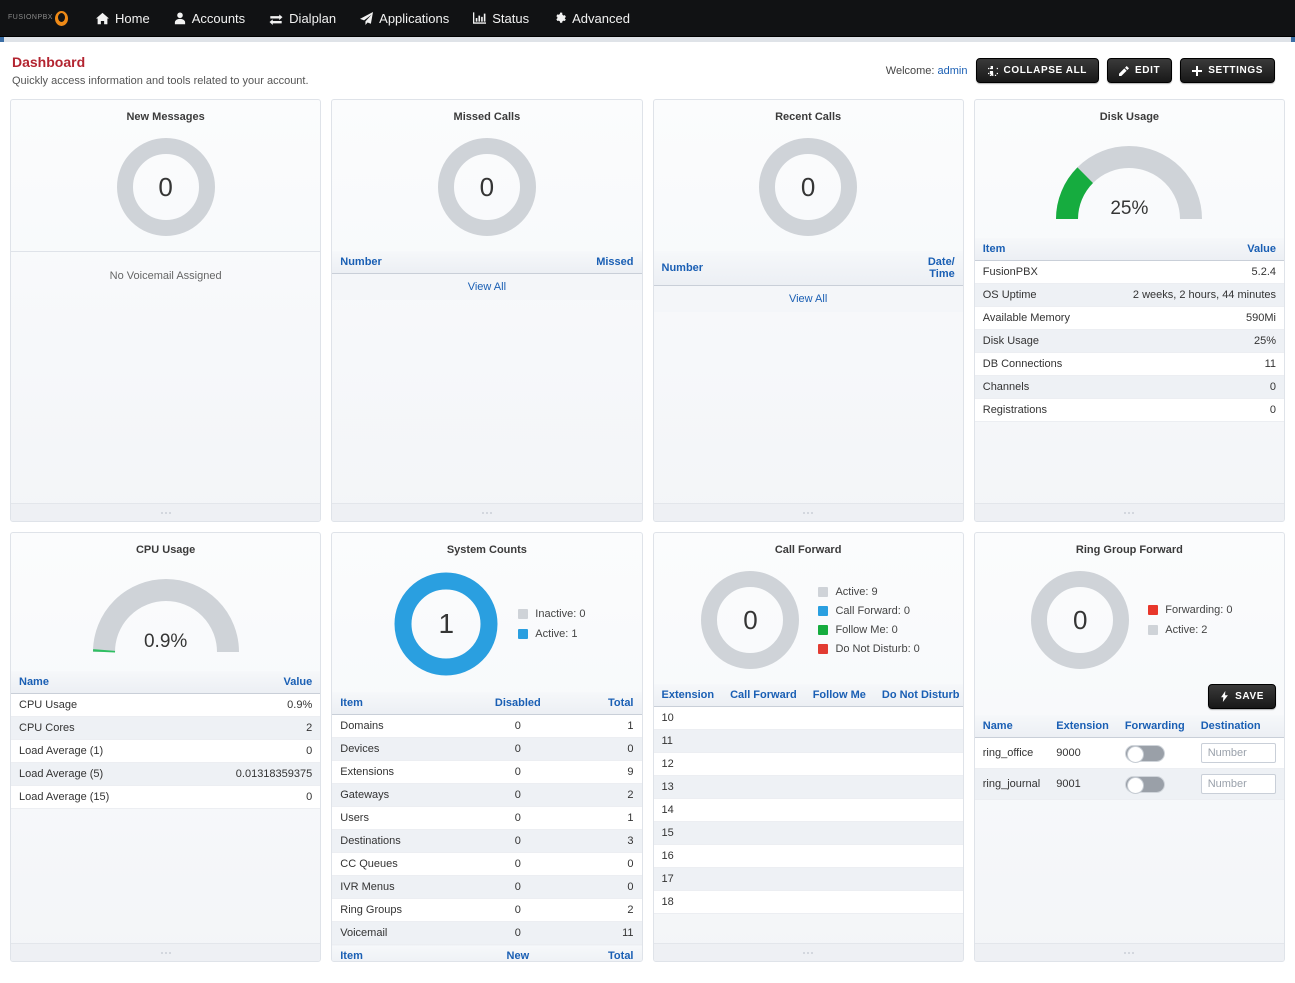 This screenshot has height=983, width=1295. What do you see at coordinates (688, 879) in the screenshot?
I see `cell-extension: 17` at bounding box center [688, 879].